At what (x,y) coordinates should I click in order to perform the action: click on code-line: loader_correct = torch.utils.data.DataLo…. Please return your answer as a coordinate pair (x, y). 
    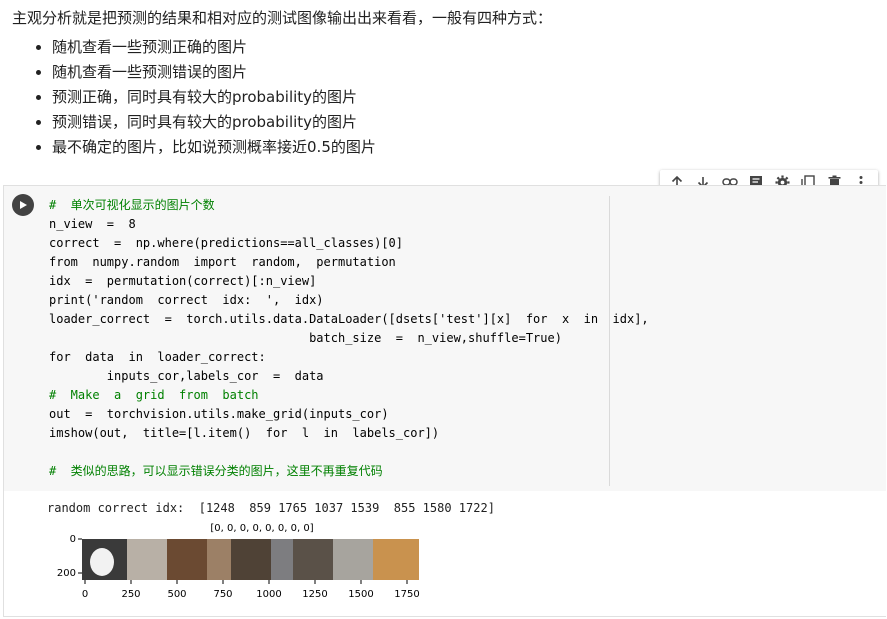
    Looking at the image, I should click on (349, 319).